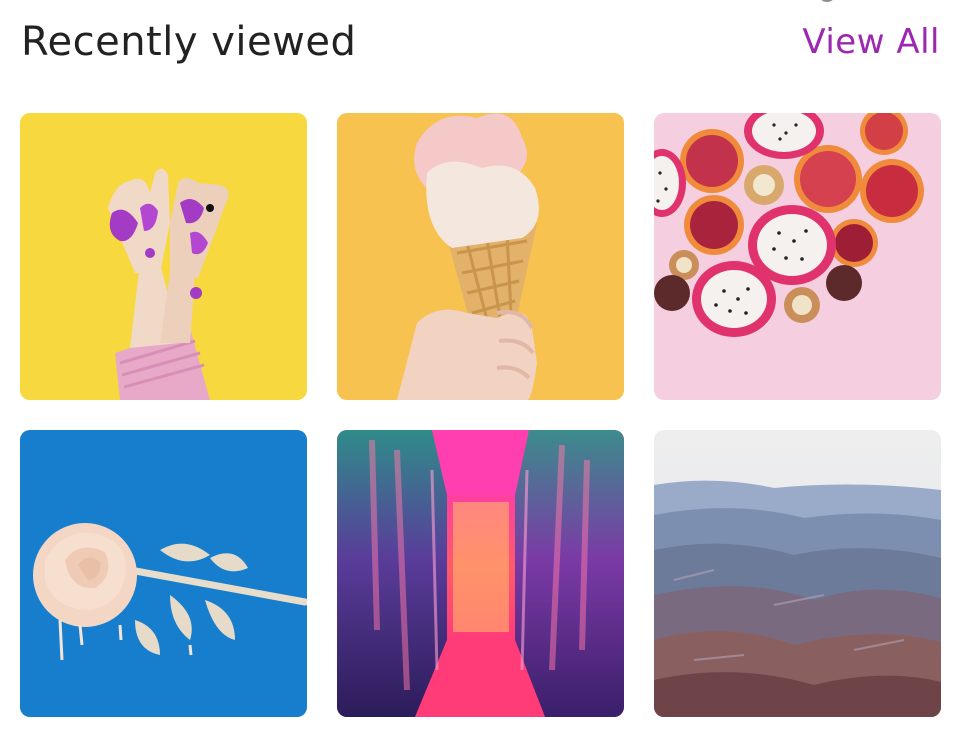 The height and width of the screenshot is (755, 968). I want to click on section-header: Recently viewed View All, so click(480, 42).